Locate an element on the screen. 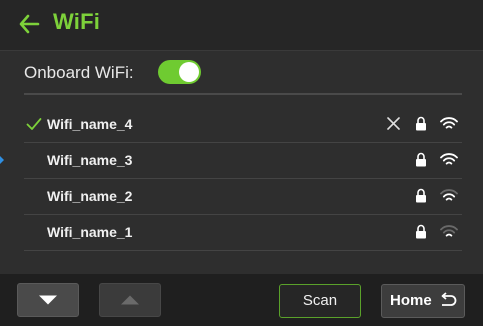  scroll-down-button is located at coordinates (48, 300).